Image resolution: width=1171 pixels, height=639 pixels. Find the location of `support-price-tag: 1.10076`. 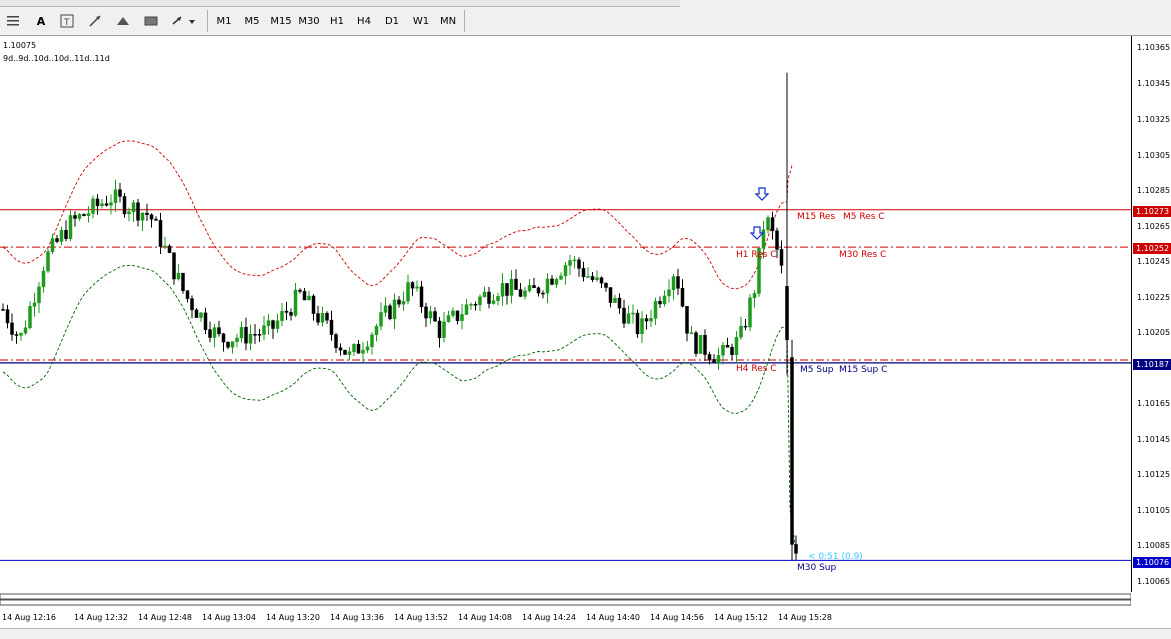

support-price-tag: 1.10076 is located at coordinates (1152, 562).